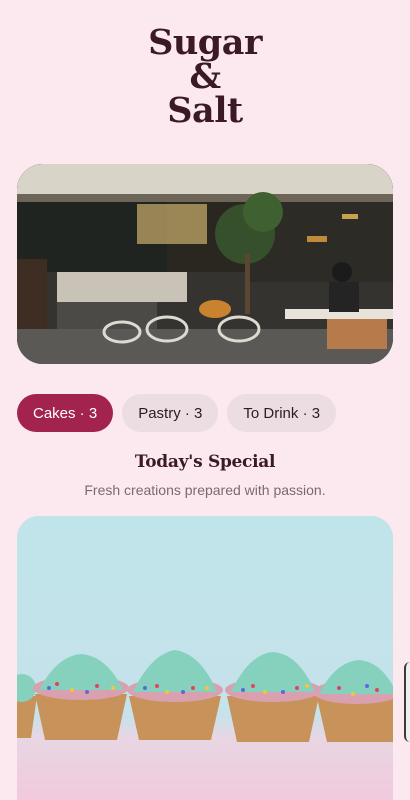  I want to click on tab-to-drink: To Drink · 3, so click(282, 413).